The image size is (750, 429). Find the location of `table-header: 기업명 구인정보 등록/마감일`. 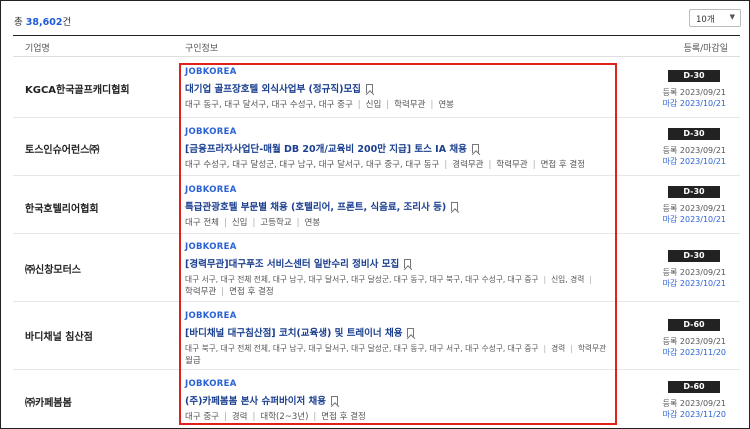

table-header: 기업명 구인정보 등록/마감일 is located at coordinates (376, 46).